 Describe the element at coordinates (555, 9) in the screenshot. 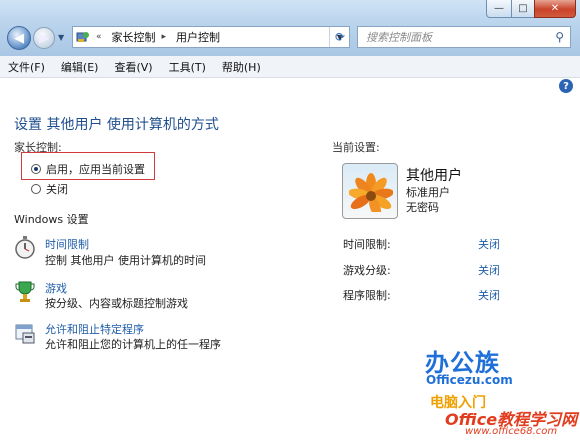

I see `close-button: ✕` at that location.